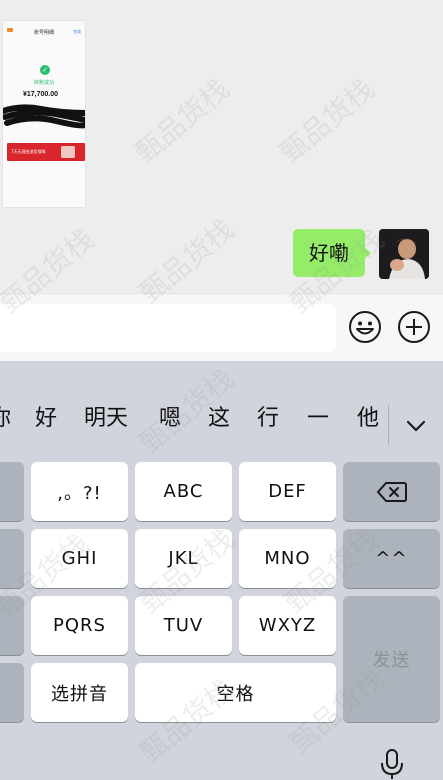  I want to click on sent-message-bubble: 好嘞, so click(329, 253).